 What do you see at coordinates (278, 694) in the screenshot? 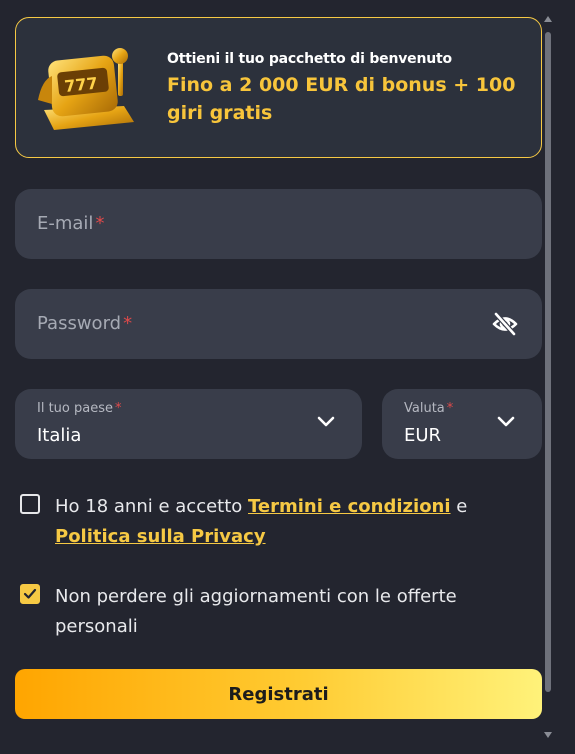
I see `register-button: Registrati` at bounding box center [278, 694].